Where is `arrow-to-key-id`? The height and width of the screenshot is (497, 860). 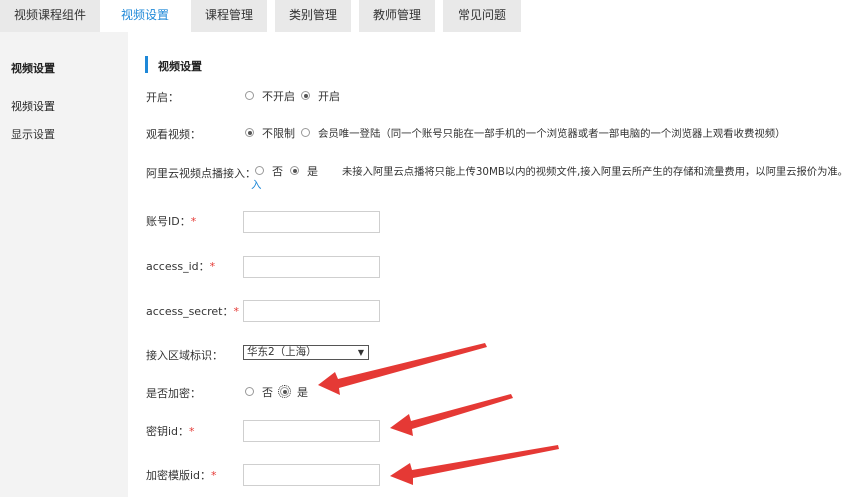 arrow-to-key-id is located at coordinates (451, 415).